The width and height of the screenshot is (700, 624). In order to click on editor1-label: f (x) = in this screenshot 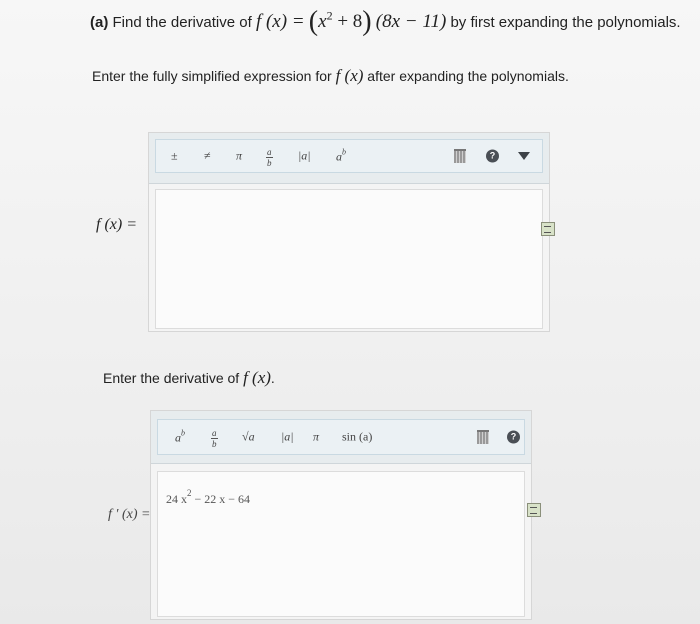, I will do `click(116, 224)`.